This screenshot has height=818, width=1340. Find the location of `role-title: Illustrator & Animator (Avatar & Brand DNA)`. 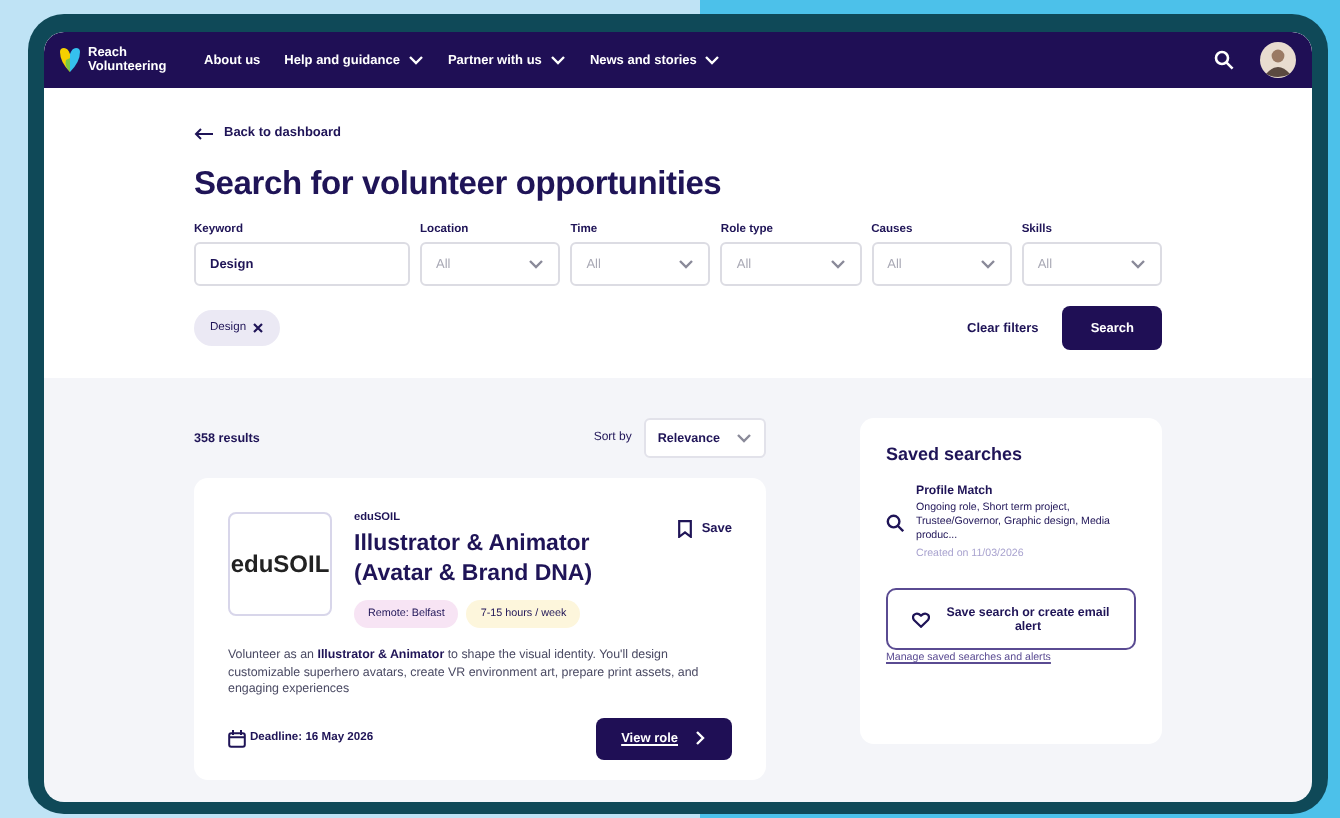

role-title: Illustrator & Animator (Avatar & Brand DNA) is located at coordinates (474, 560).